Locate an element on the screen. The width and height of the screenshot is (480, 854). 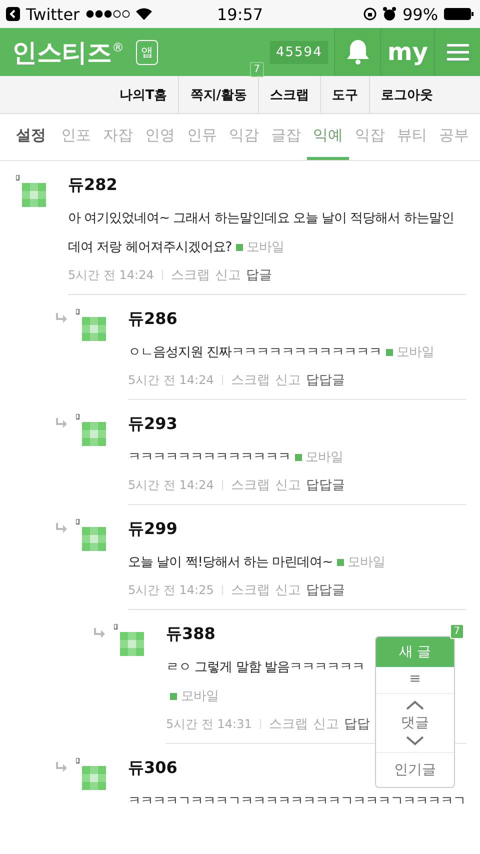
category-tab: 익감 is located at coordinates (244, 137).